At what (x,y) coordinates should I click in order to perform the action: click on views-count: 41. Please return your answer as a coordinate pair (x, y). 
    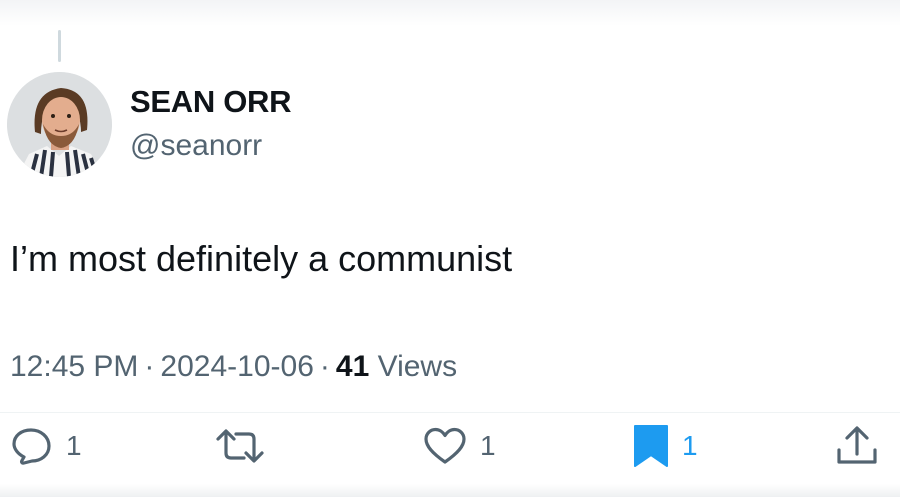
    Looking at the image, I should click on (352, 366).